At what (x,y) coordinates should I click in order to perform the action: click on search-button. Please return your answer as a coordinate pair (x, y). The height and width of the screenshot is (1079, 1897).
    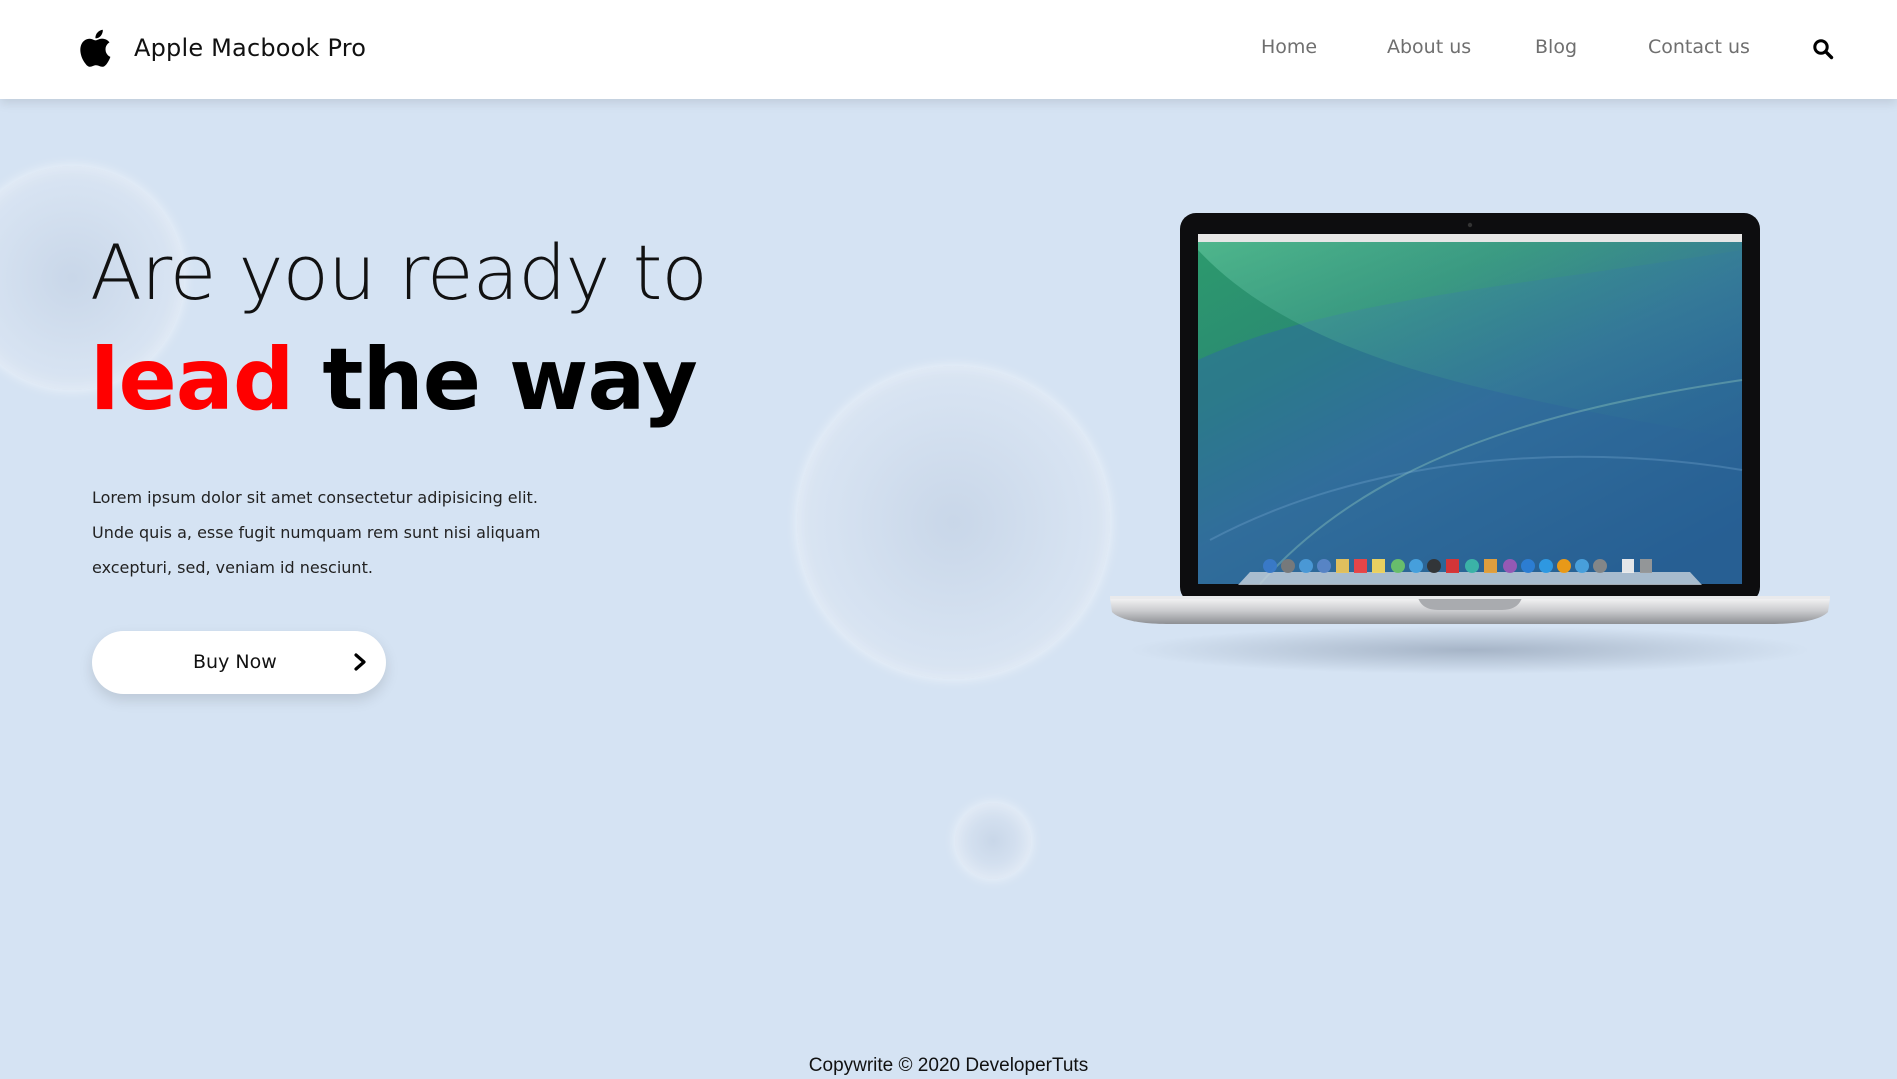
    Looking at the image, I should click on (1823, 49).